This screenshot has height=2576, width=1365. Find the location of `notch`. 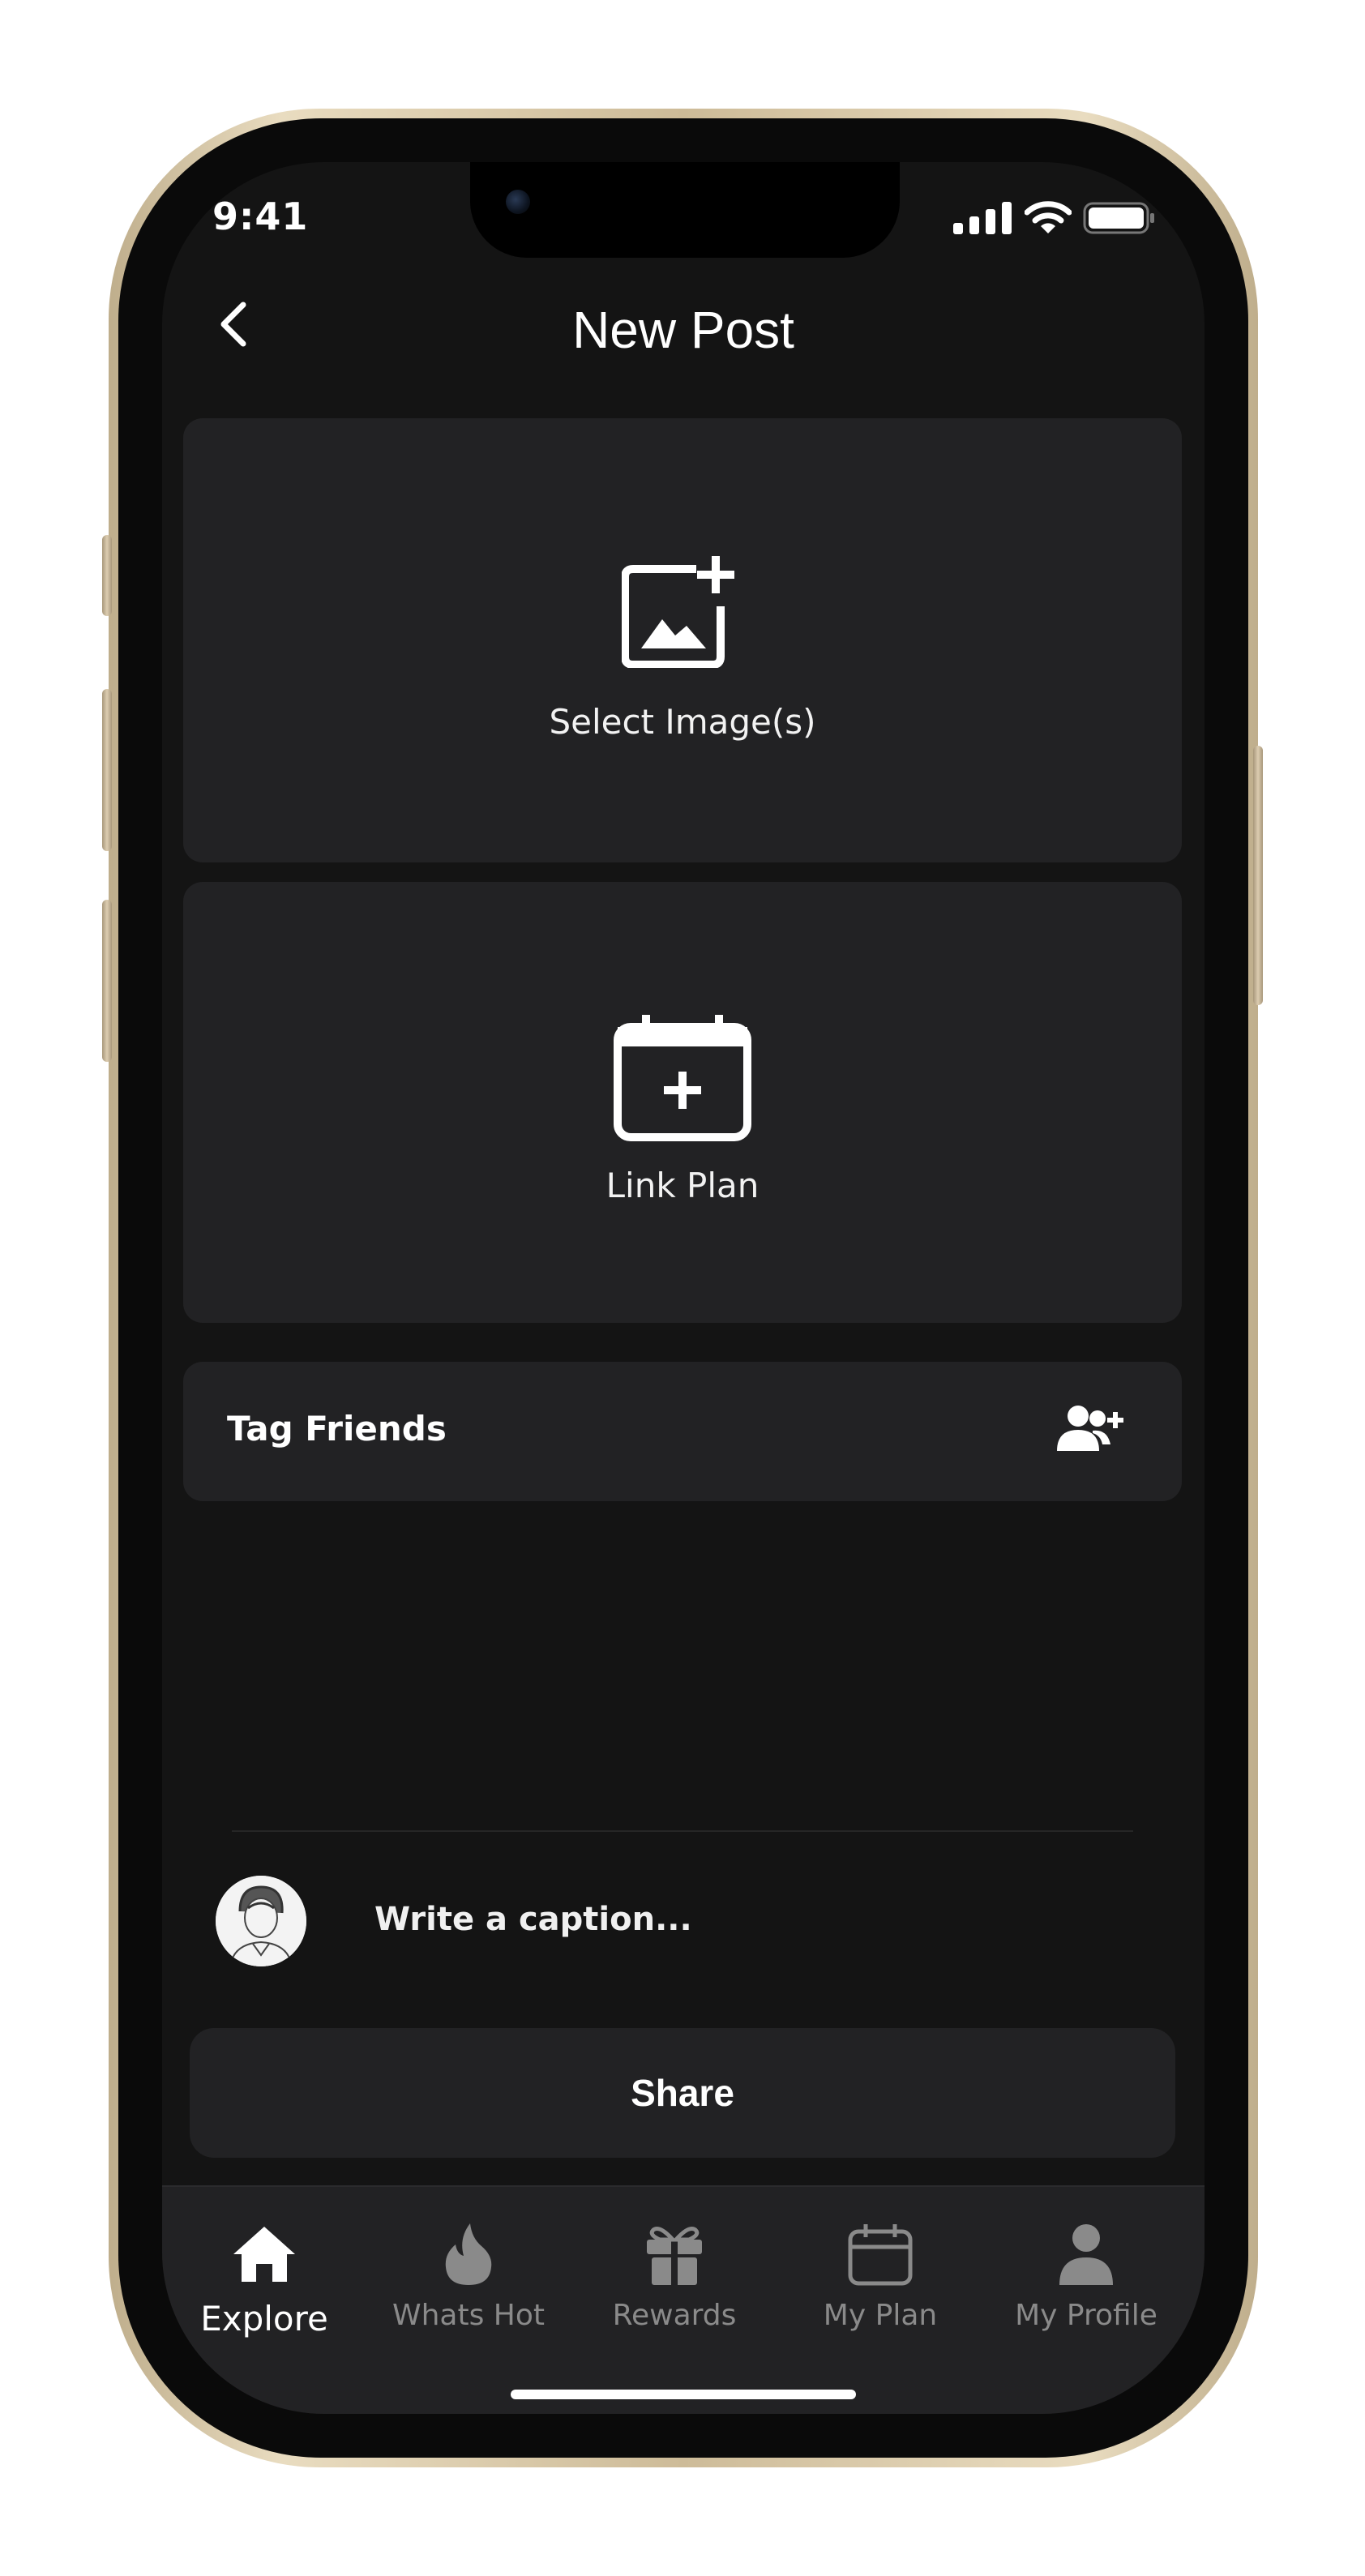

notch is located at coordinates (685, 210).